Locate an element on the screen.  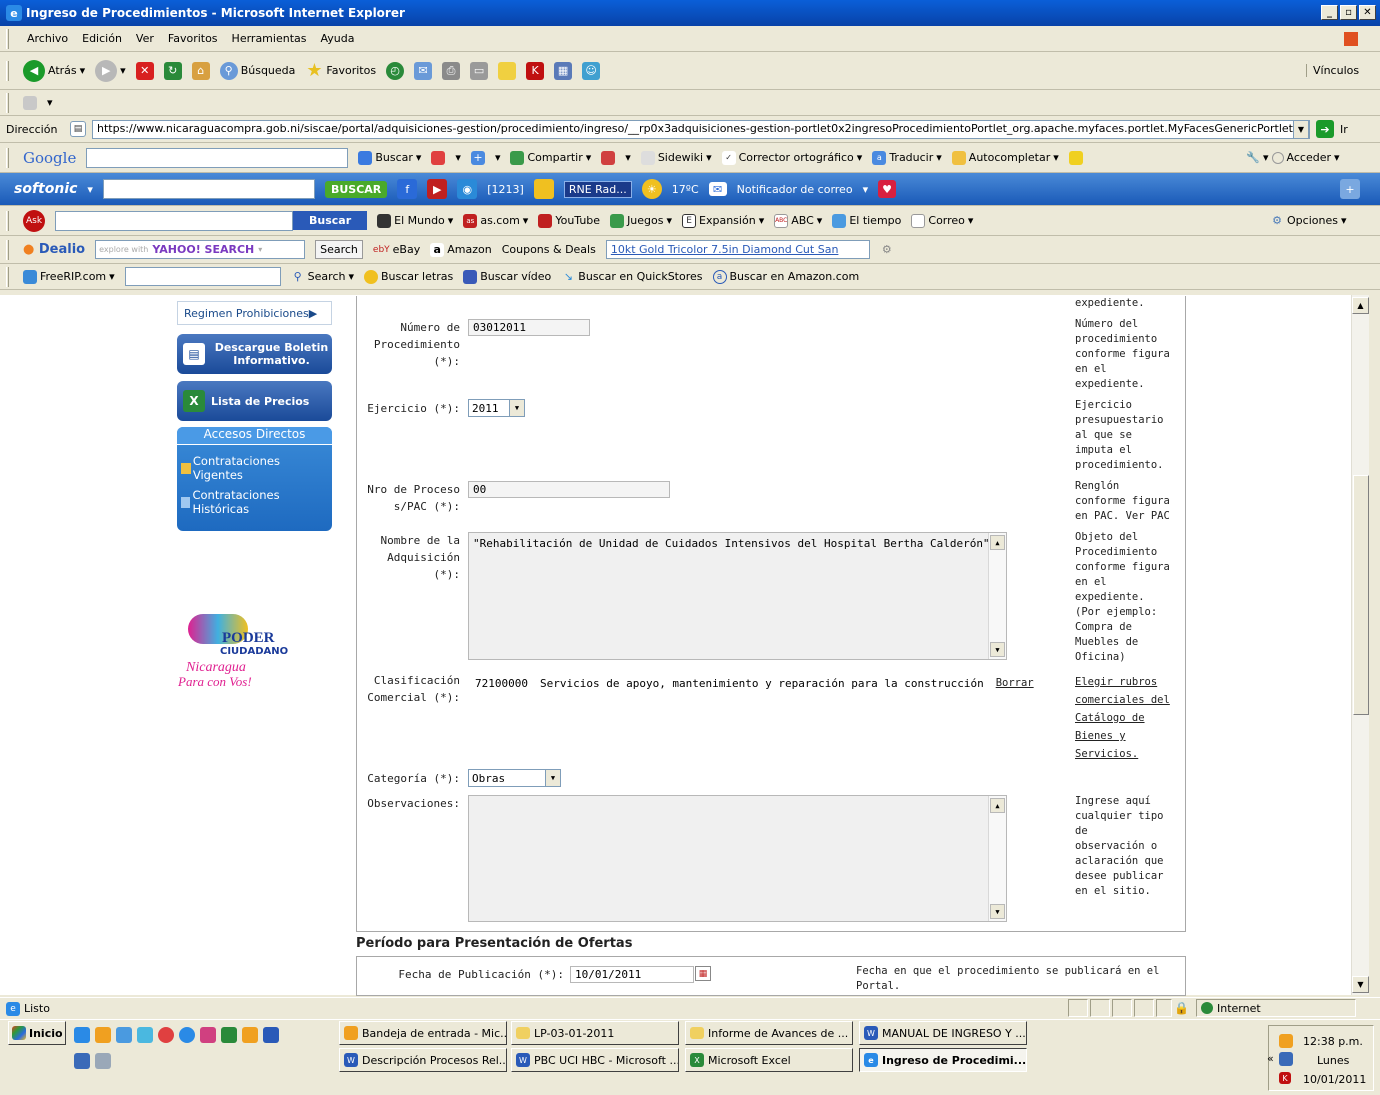
favorites-button: ★ Favoritos is located at coordinates (340, 70).